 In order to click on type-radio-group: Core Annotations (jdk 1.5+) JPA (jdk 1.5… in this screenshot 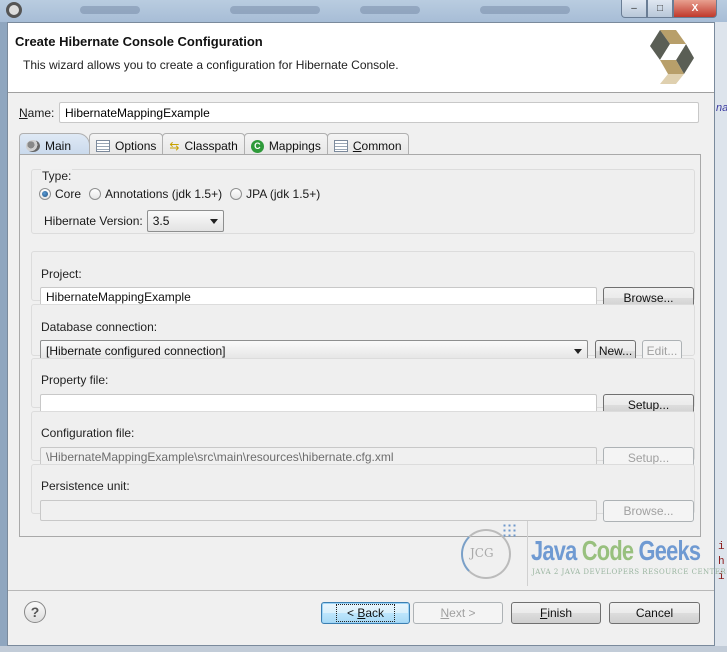, I will do `click(183, 194)`.